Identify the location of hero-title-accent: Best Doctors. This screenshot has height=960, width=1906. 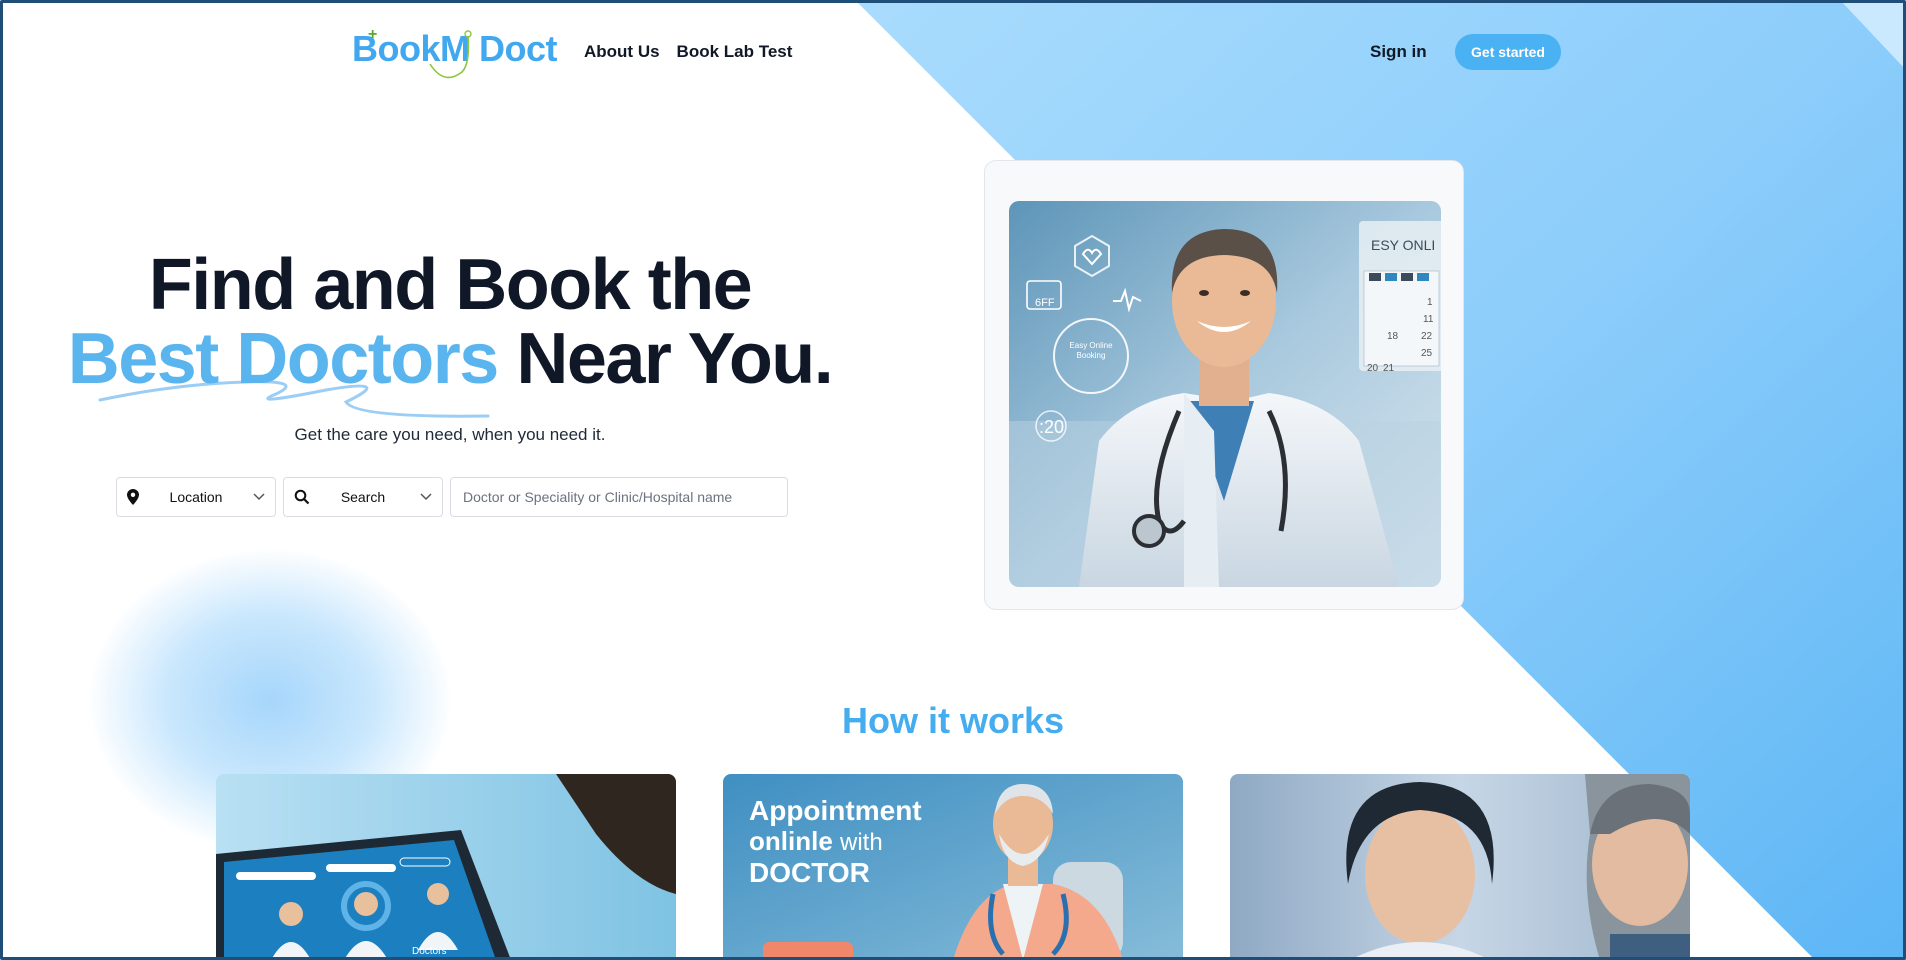
(283, 359).